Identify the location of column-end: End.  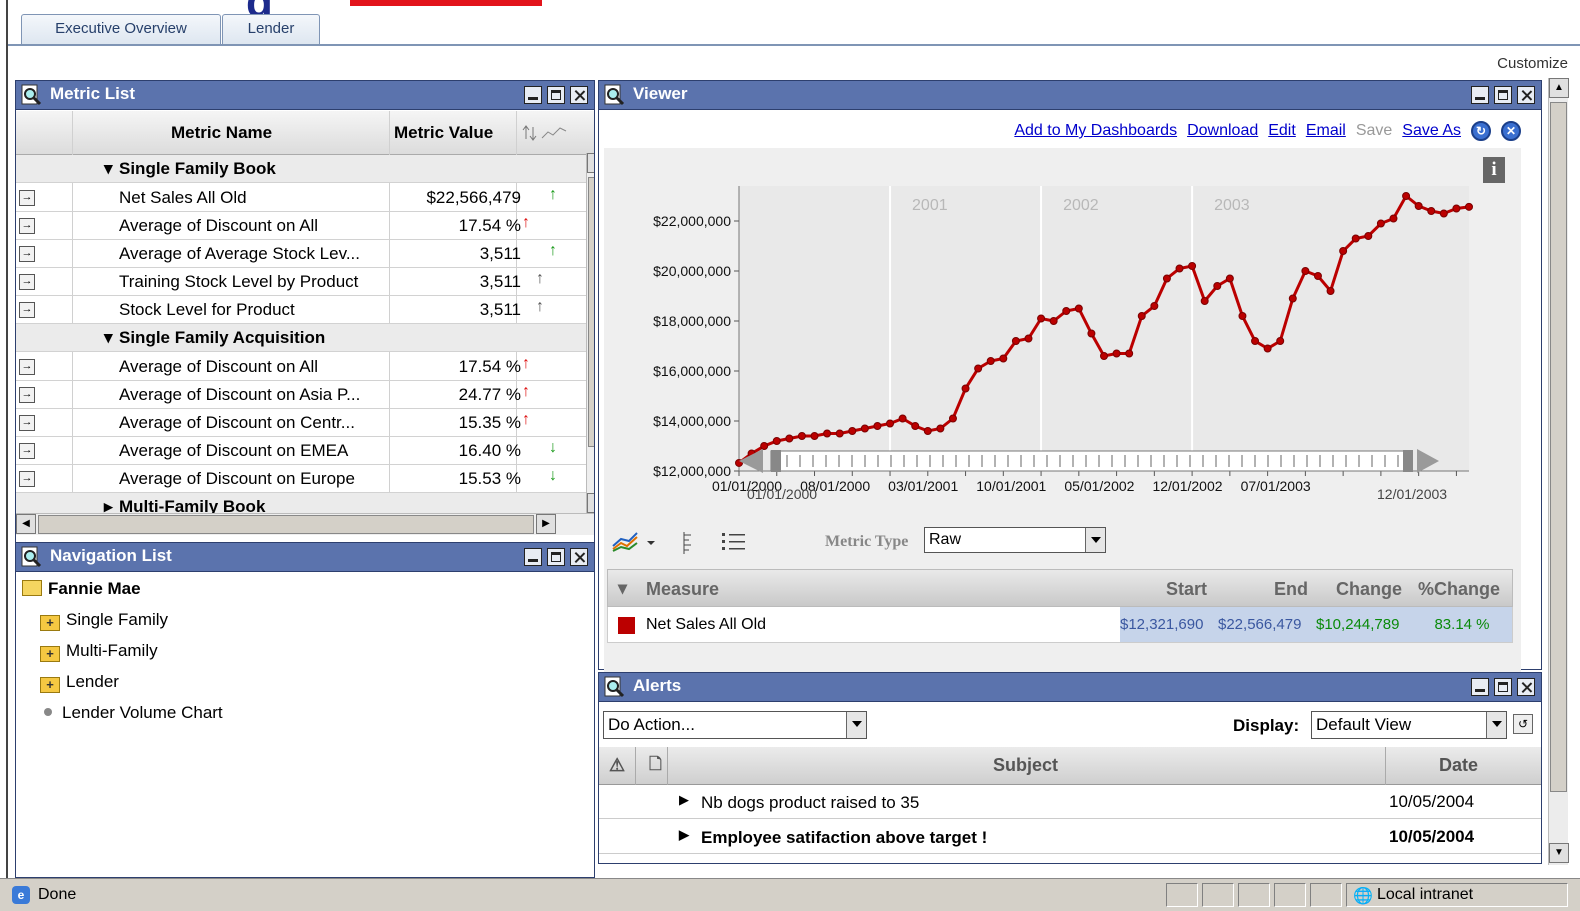
(1291, 589).